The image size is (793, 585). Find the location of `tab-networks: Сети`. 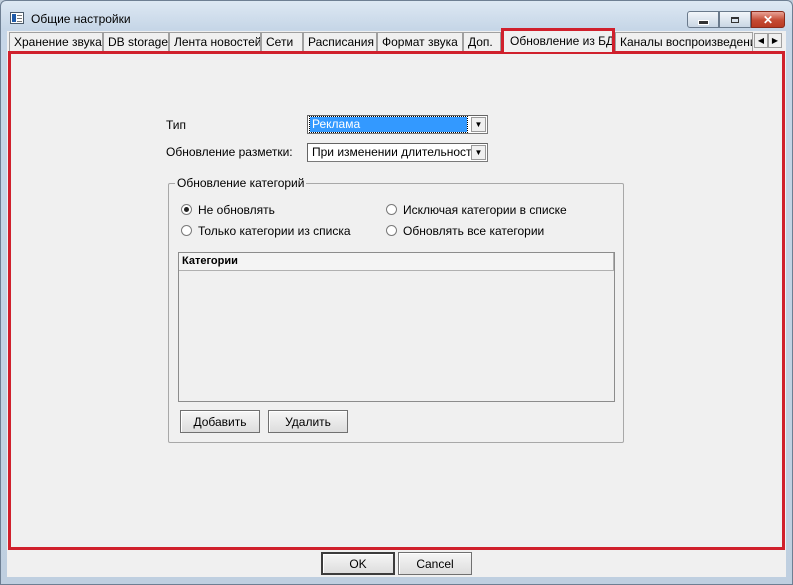

tab-networks: Сети is located at coordinates (282, 41).